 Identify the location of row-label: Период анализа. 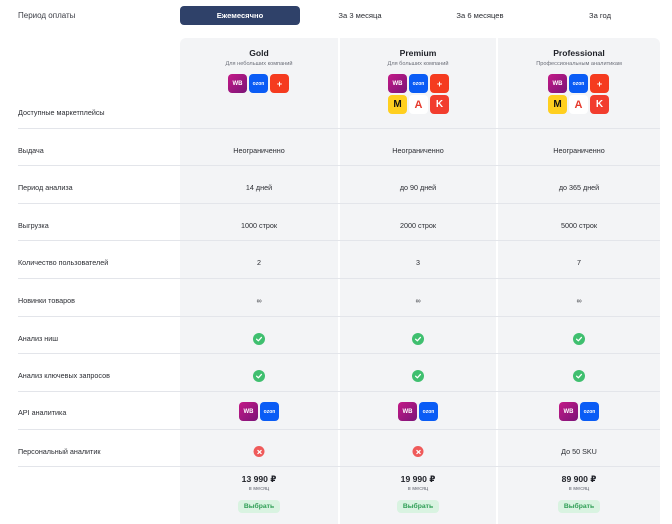
(45, 187).